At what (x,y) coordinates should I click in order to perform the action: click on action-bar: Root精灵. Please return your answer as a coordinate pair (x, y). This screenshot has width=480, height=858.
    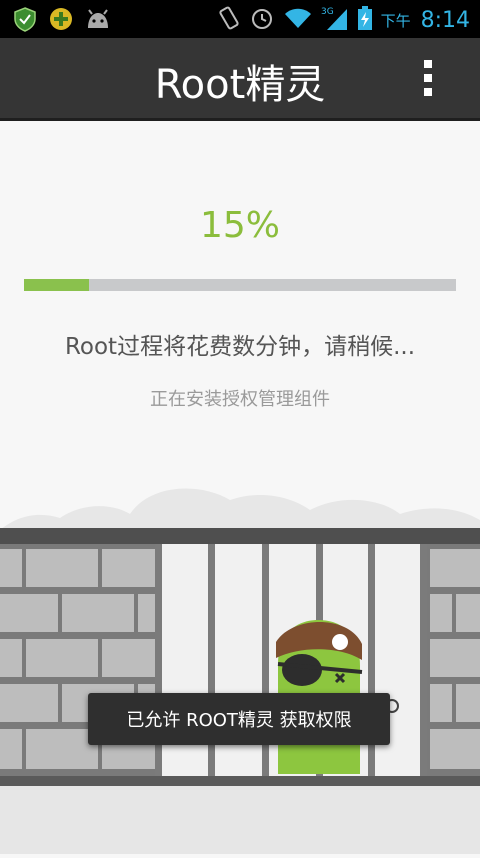
    Looking at the image, I should click on (240, 79).